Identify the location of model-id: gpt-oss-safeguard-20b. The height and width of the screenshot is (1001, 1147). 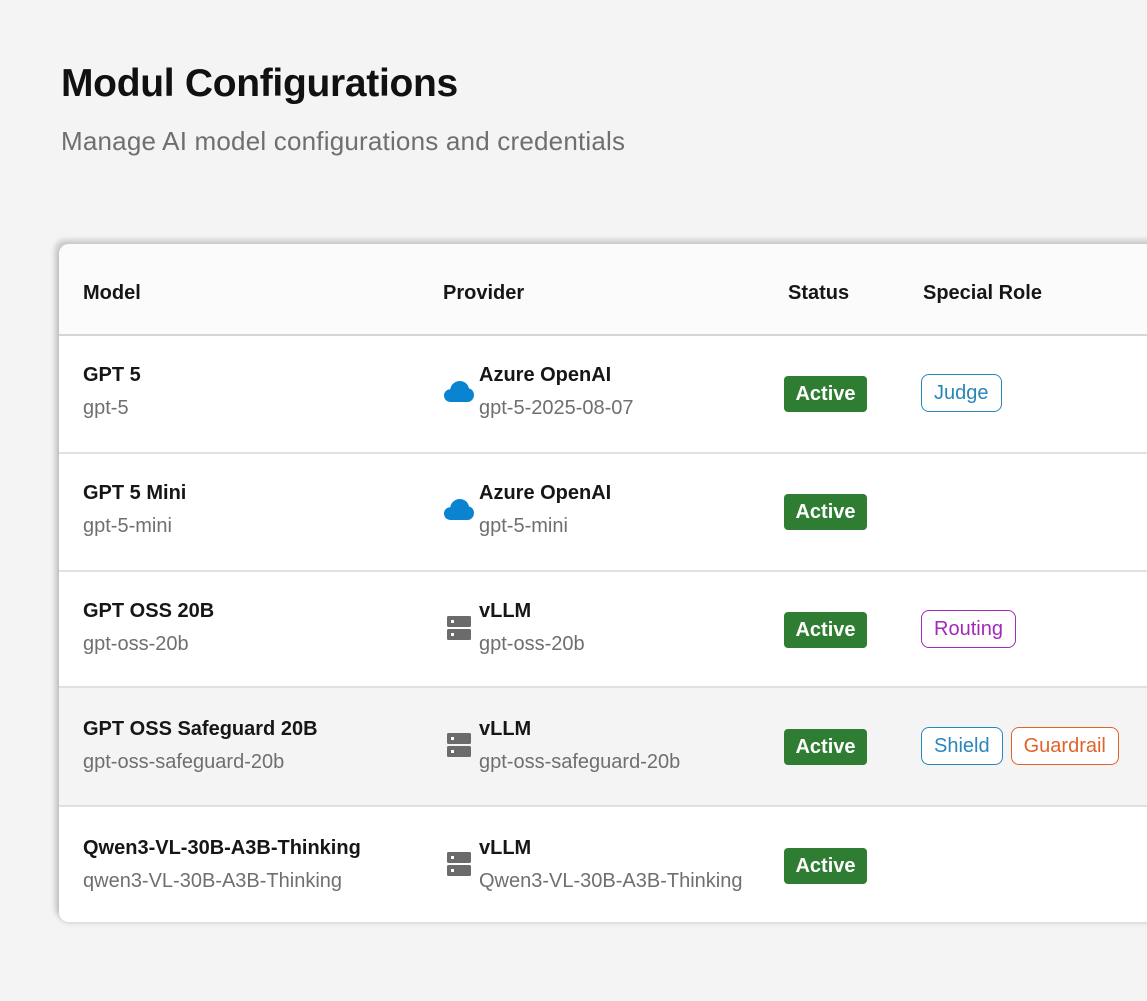
(184, 762).